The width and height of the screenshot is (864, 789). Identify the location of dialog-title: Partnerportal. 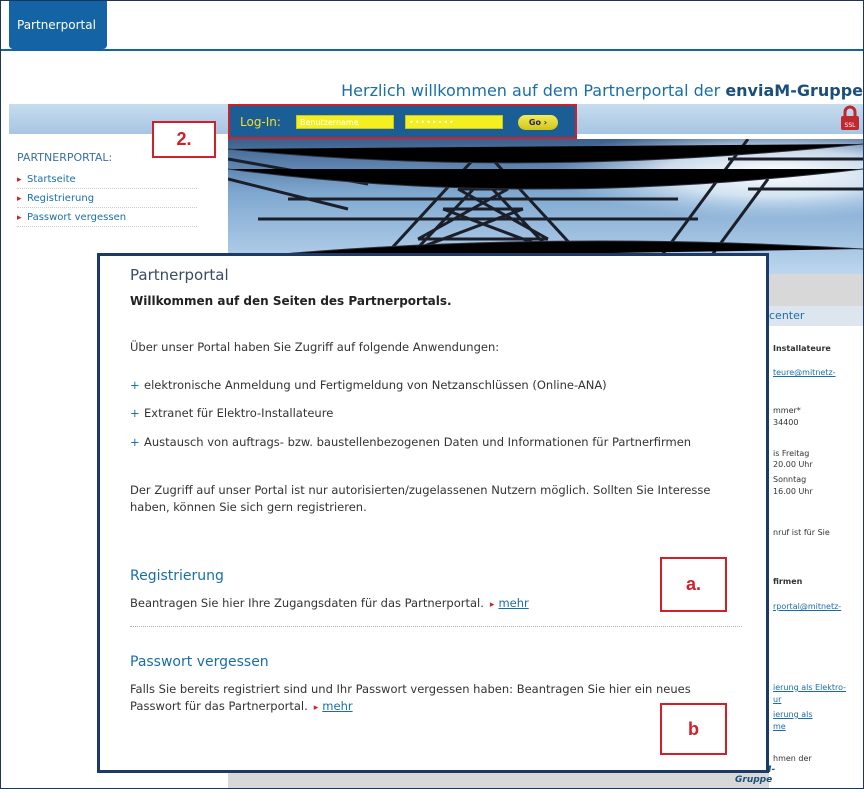
(179, 275).